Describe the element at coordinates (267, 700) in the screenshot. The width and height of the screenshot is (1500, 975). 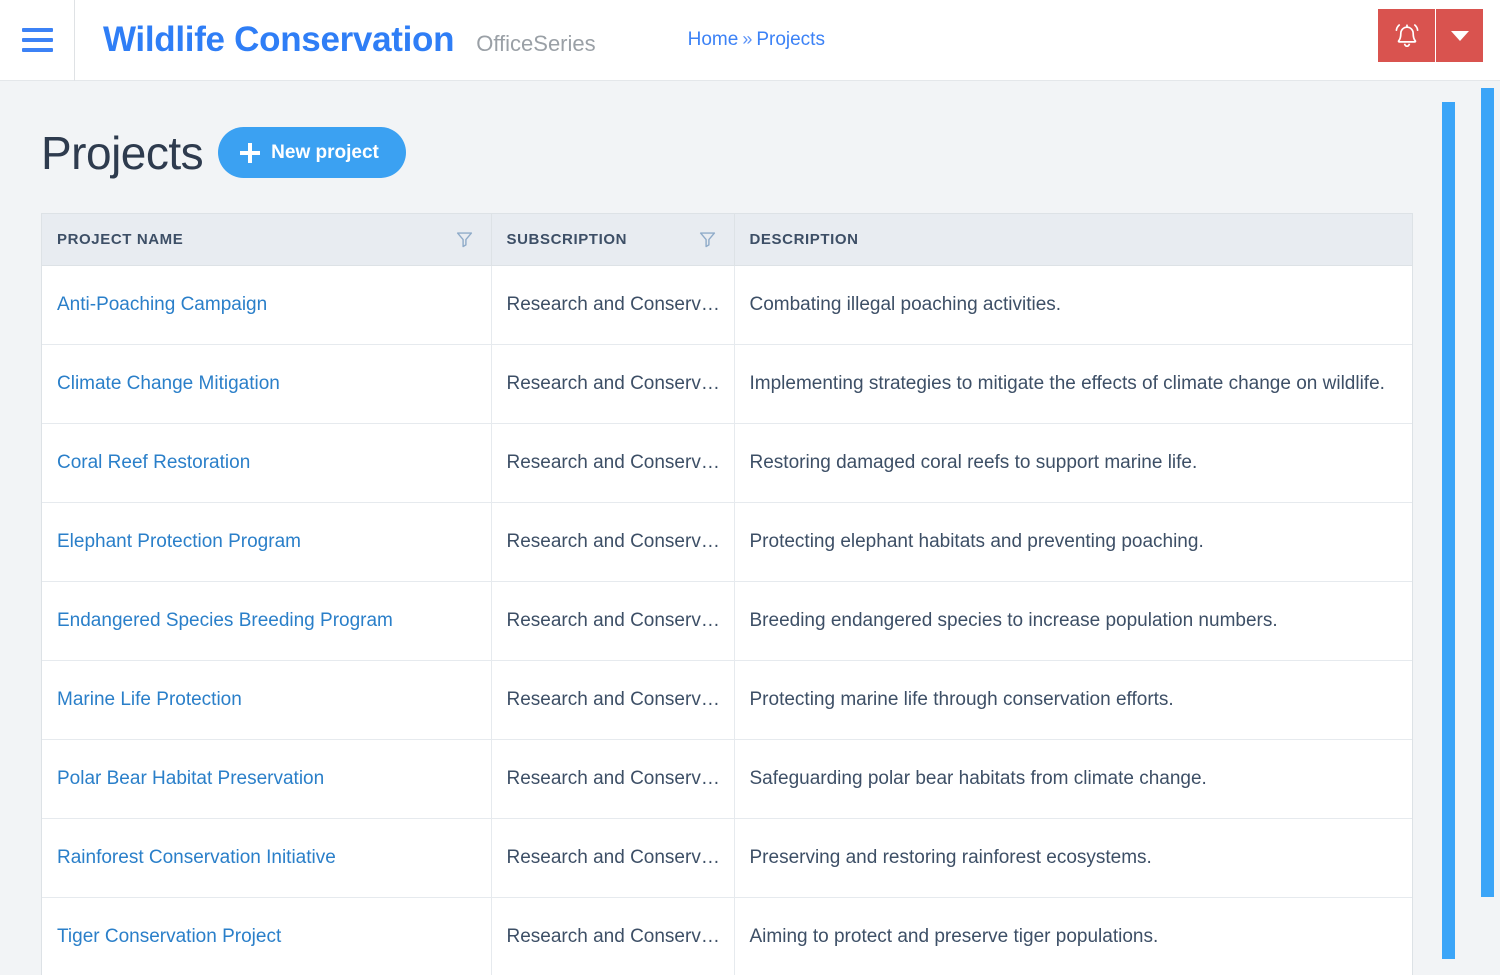
I see `cell-project-name: Marine Life Protection` at that location.